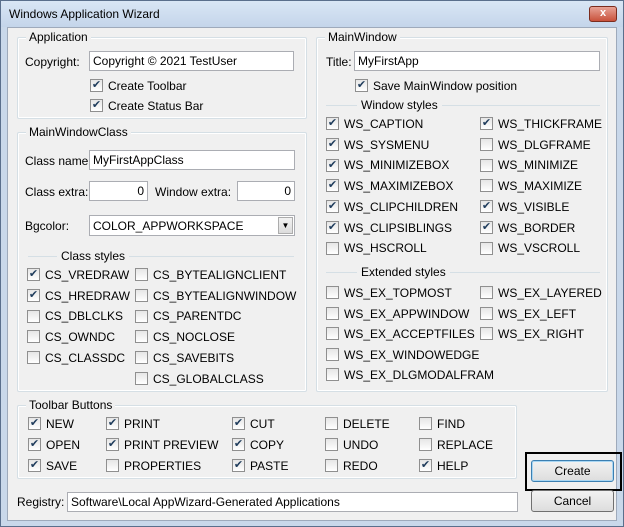  What do you see at coordinates (550, 293) in the screenshot?
I see `checkbox-label: WS_EX_LAYERED` at bounding box center [550, 293].